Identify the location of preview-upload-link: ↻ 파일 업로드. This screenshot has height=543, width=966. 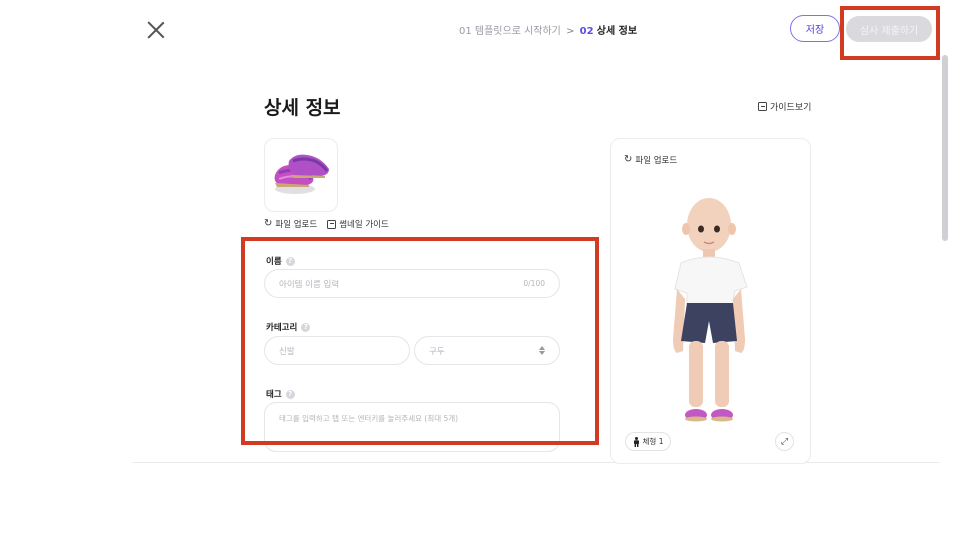
(651, 160).